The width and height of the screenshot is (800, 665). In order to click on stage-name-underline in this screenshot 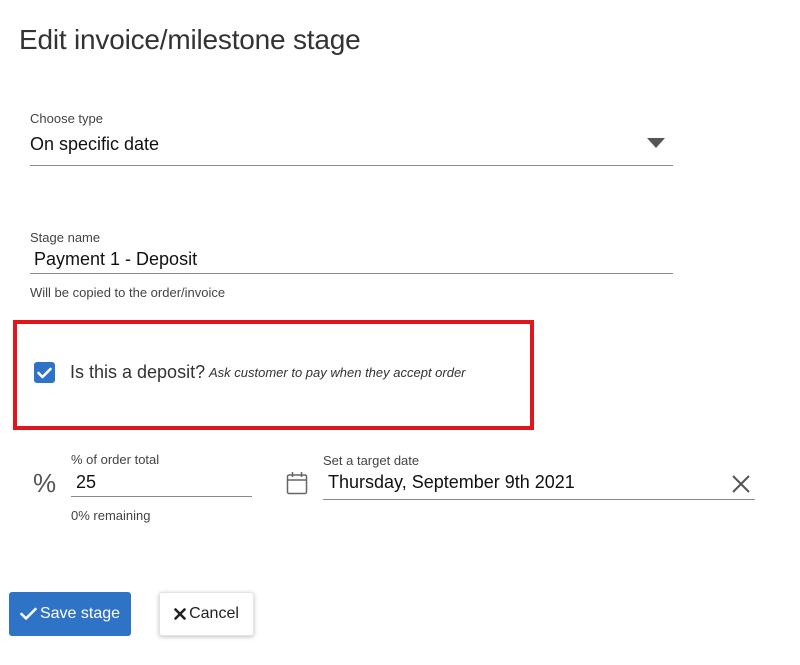, I will do `click(351, 273)`.